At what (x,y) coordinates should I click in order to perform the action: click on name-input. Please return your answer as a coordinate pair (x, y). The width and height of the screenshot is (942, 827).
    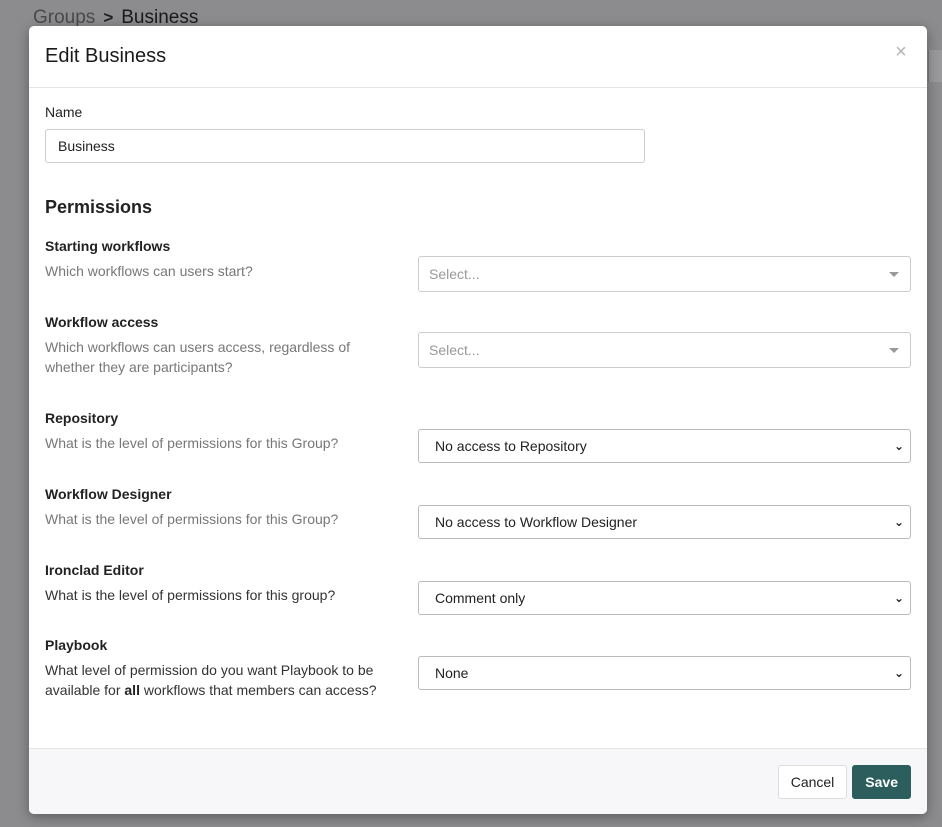
    Looking at the image, I should click on (345, 146).